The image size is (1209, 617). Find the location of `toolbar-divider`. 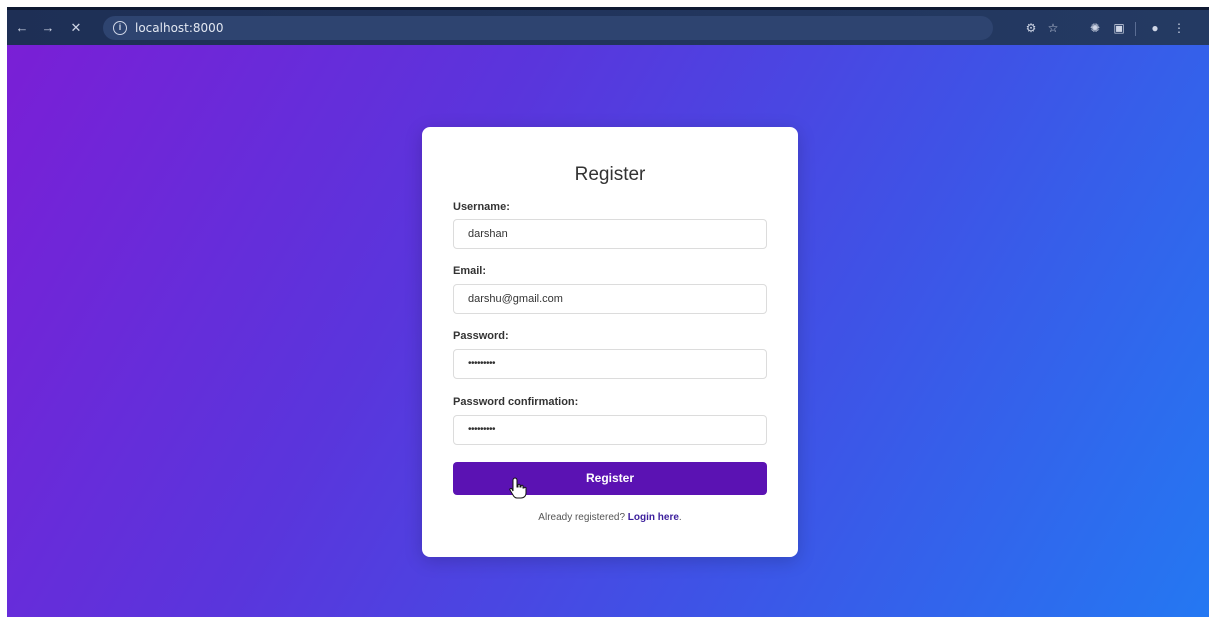

toolbar-divider is located at coordinates (1135, 29).